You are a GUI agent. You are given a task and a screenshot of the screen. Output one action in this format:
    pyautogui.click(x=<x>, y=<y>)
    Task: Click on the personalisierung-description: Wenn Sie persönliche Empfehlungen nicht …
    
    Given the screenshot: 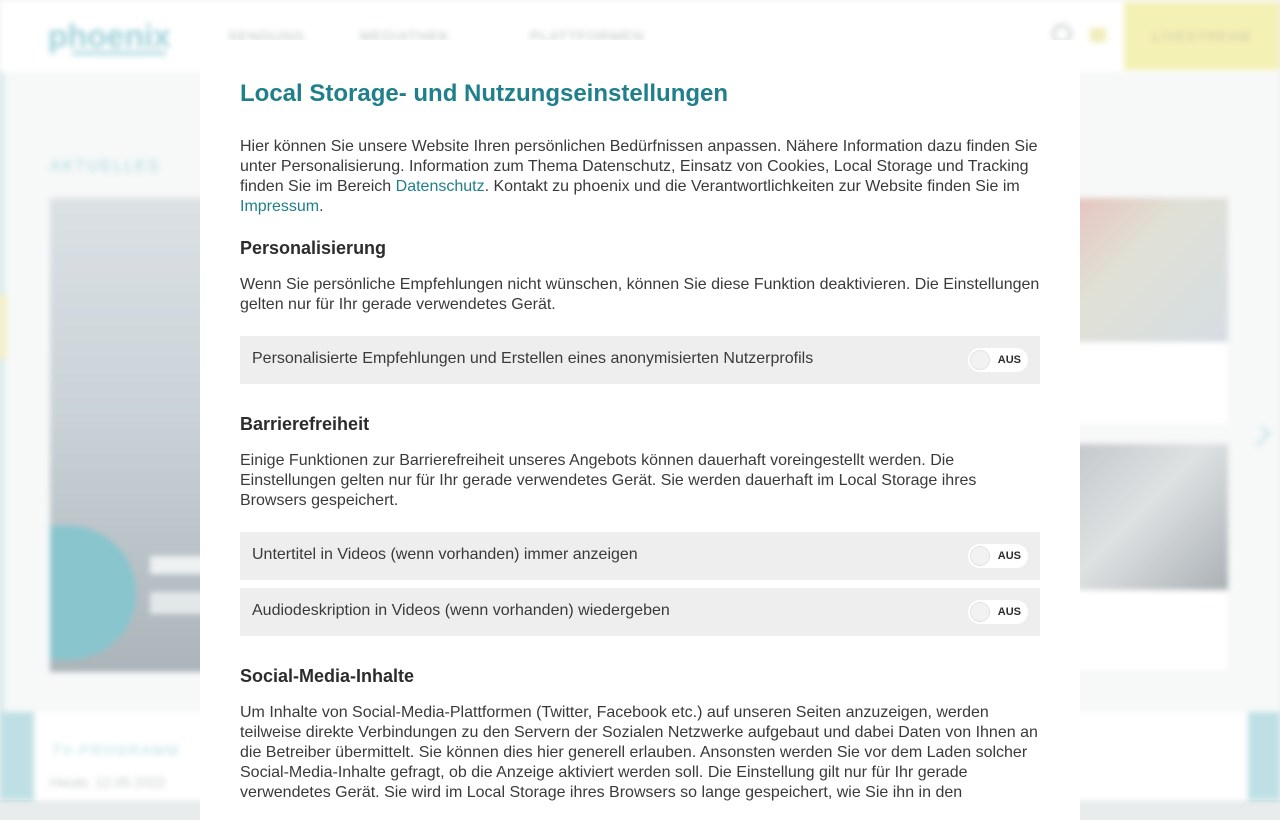 What is the action you would take?
    pyautogui.click(x=640, y=294)
    